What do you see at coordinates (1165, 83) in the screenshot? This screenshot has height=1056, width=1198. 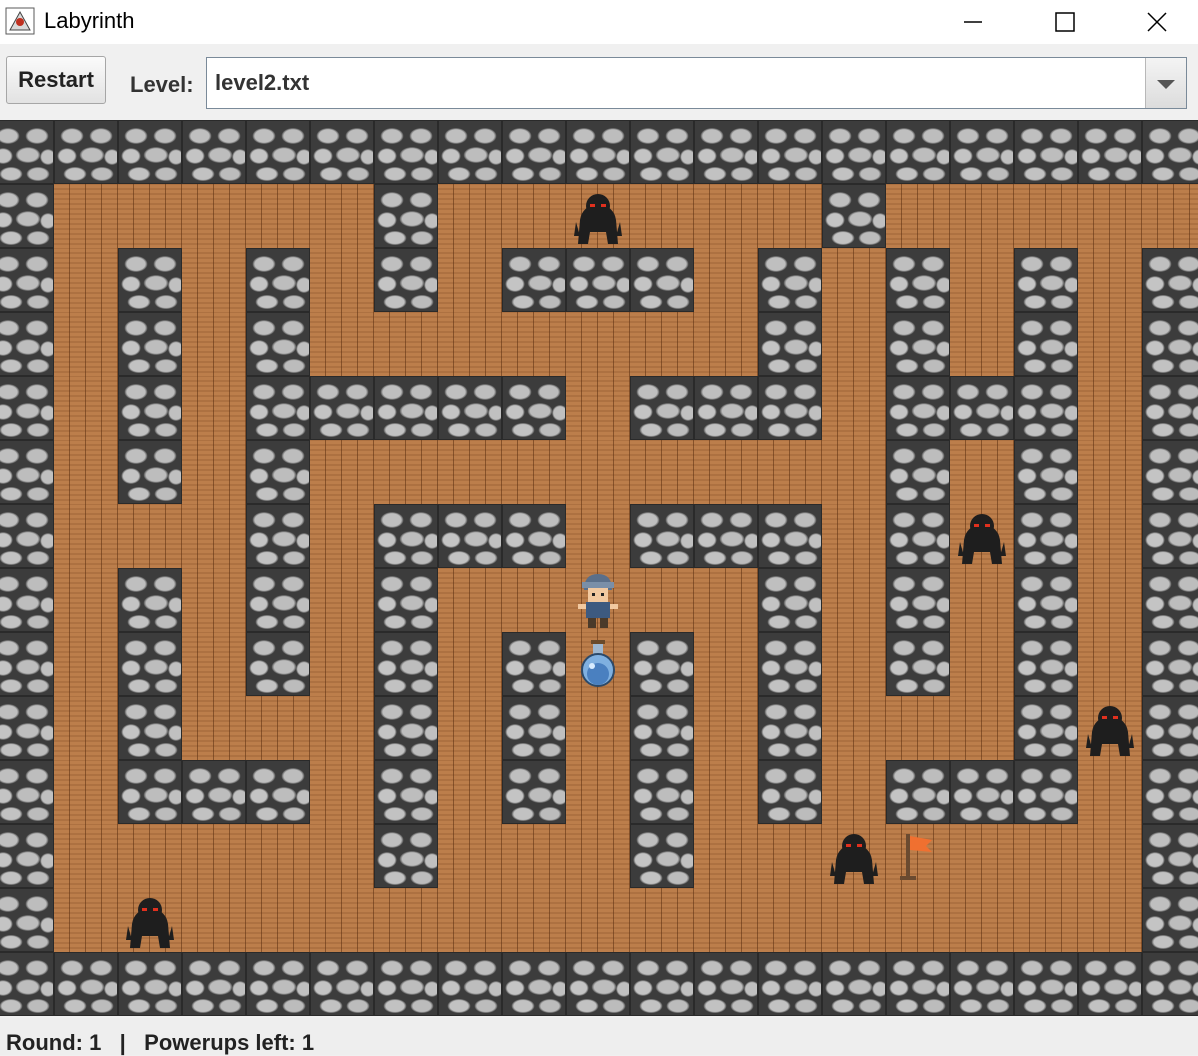 I see `chevron-down-icon` at bounding box center [1165, 83].